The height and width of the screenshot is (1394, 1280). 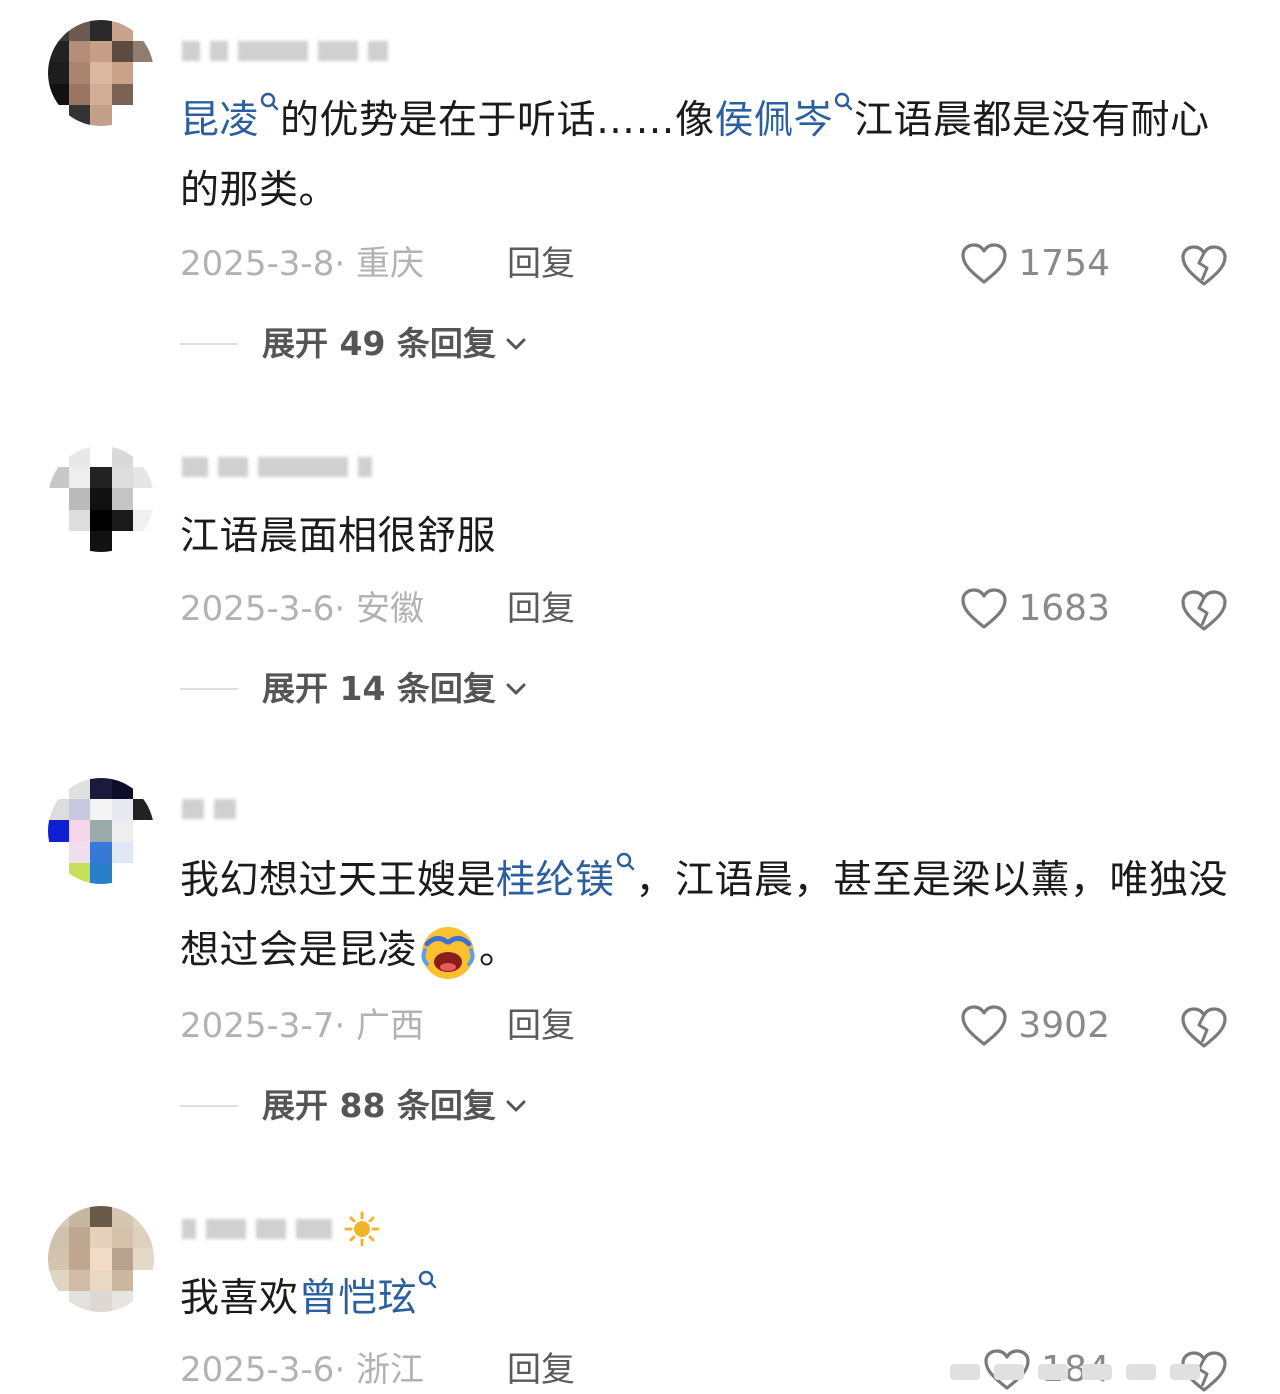 I want to click on like-button: 1683, so click(x=1035, y=609).